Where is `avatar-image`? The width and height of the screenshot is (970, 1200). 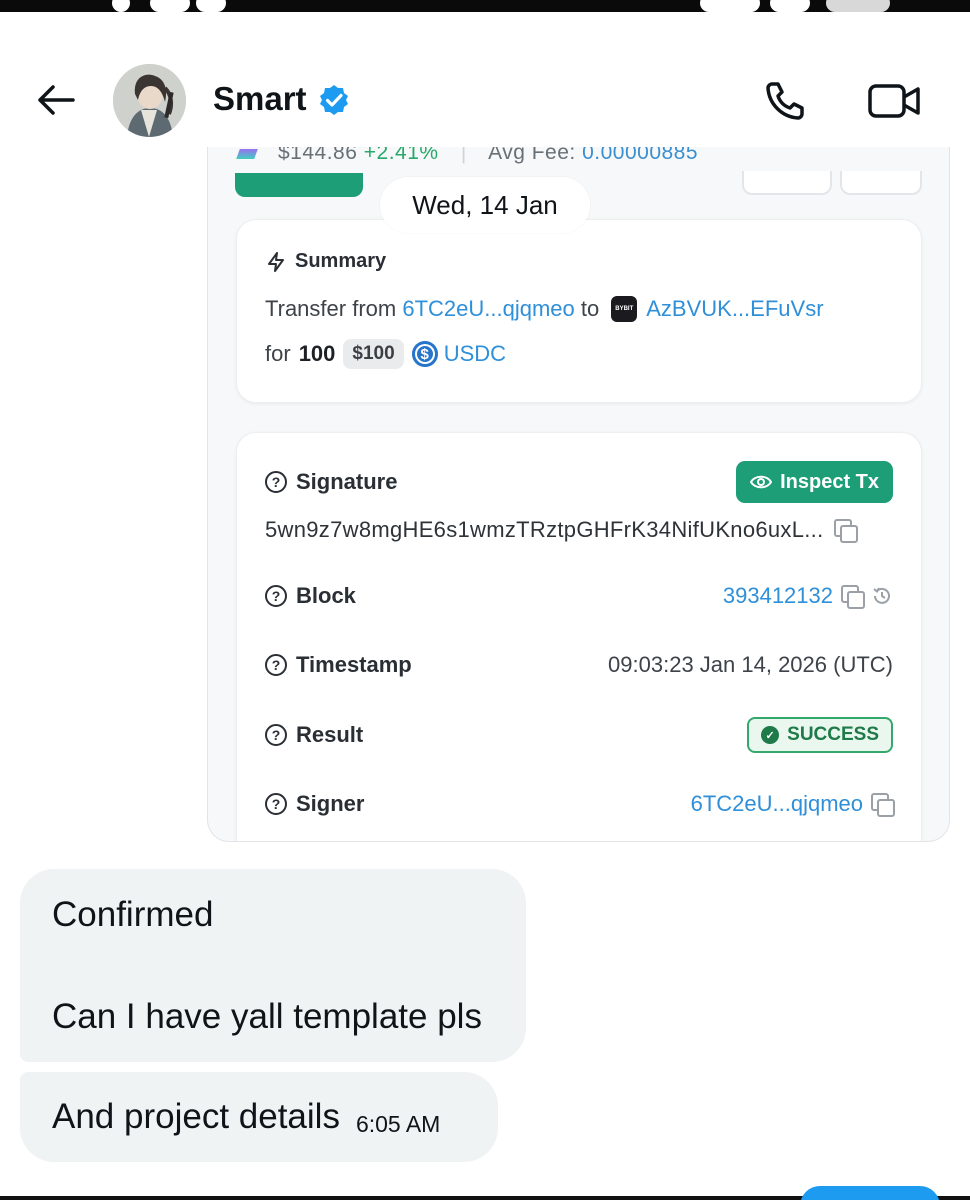 avatar-image is located at coordinates (149, 100).